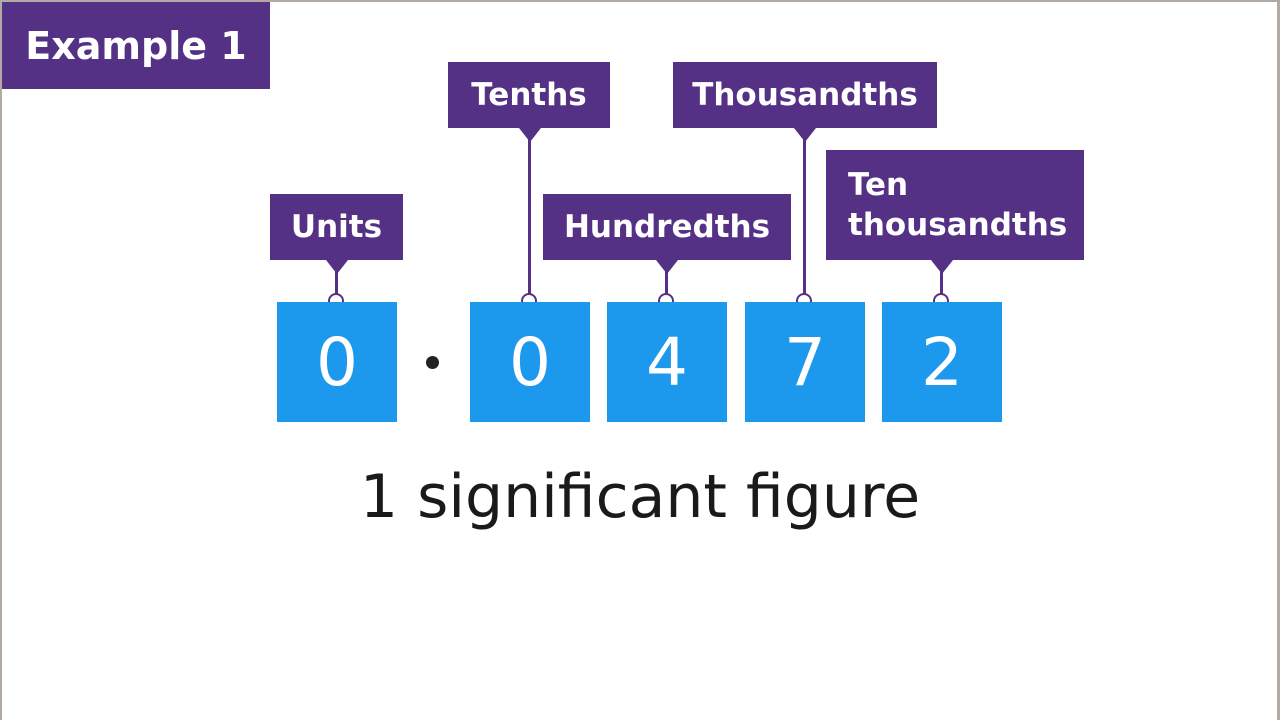 This screenshot has height=720, width=1280. What do you see at coordinates (432, 362) in the screenshot?
I see `decimal-point` at bounding box center [432, 362].